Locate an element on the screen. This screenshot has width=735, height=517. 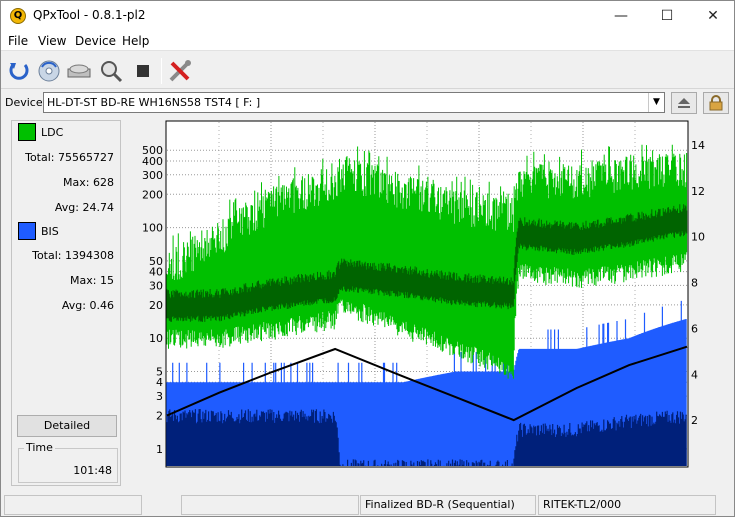
y-right-tick-label: 4 is located at coordinates (694, 374).